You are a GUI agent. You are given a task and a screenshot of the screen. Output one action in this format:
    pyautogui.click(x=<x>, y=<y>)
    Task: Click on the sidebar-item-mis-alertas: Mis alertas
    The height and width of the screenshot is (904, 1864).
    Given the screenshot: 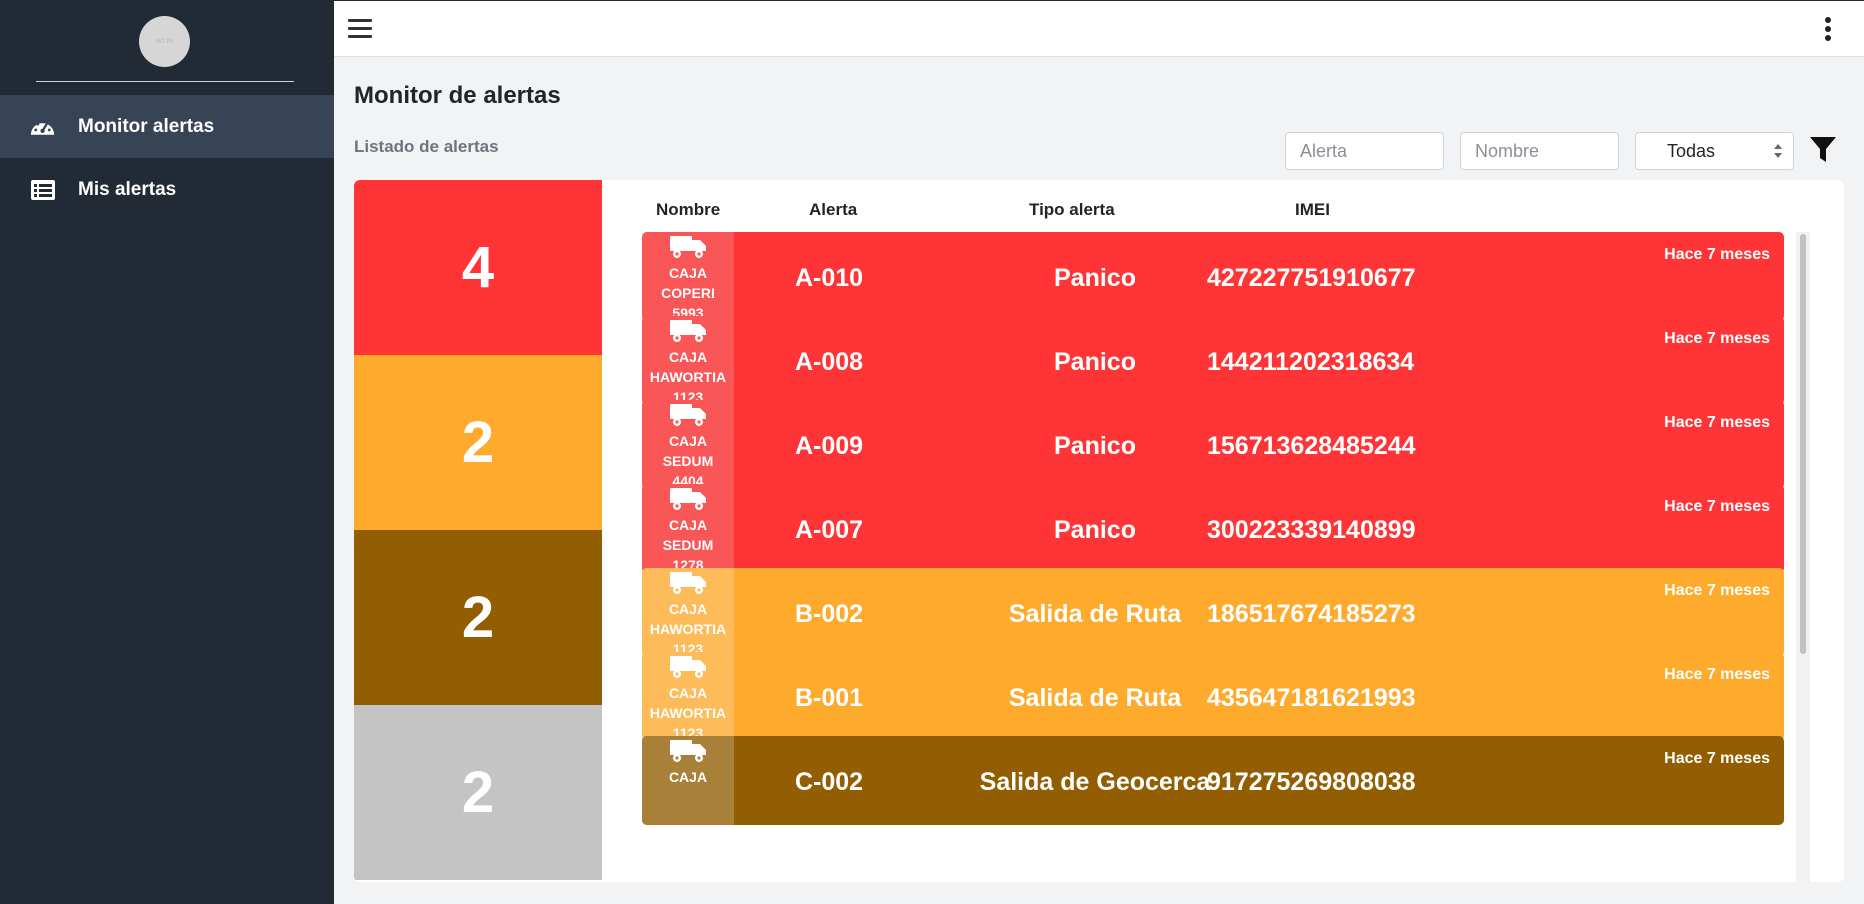 What is the action you would take?
    pyautogui.click(x=167, y=189)
    